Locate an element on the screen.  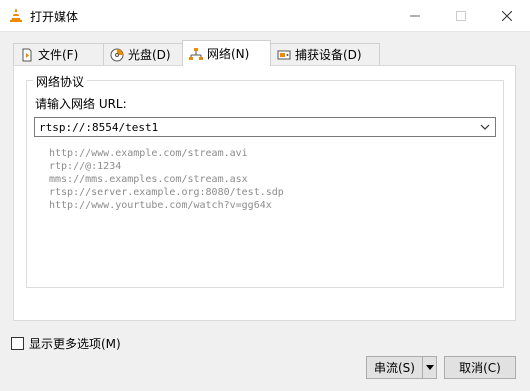
maximize-icon is located at coordinates (461, 15).